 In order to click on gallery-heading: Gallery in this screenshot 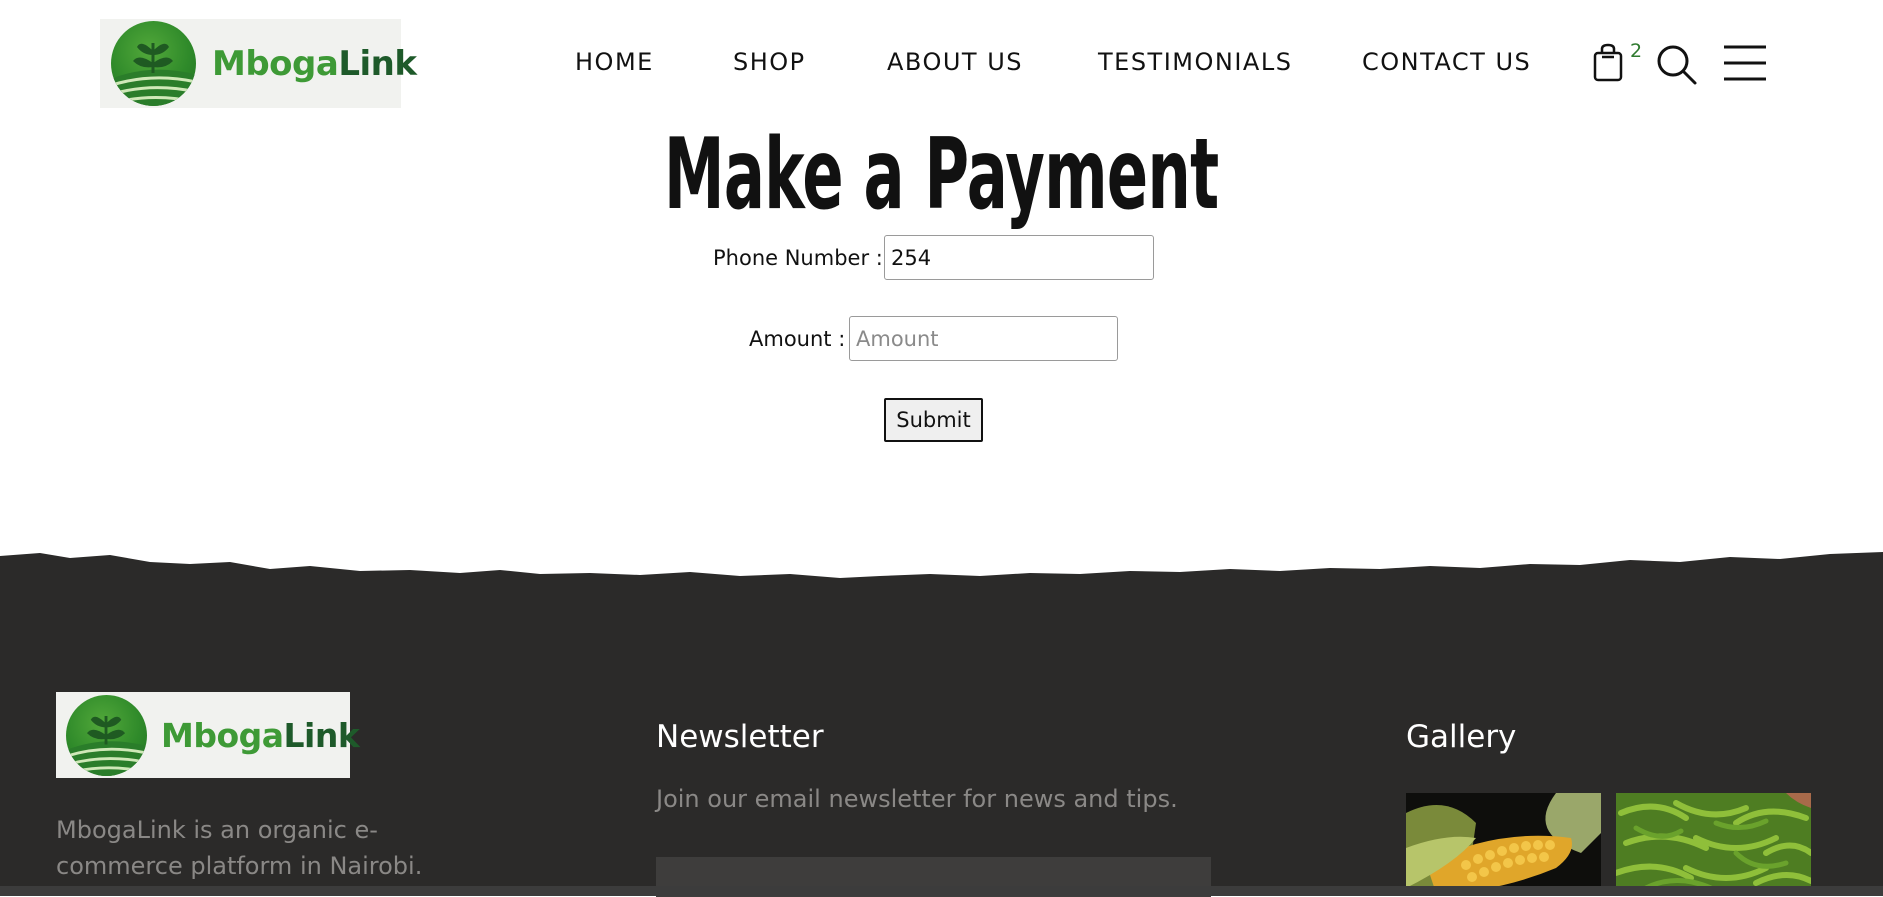, I will do `click(1461, 737)`.